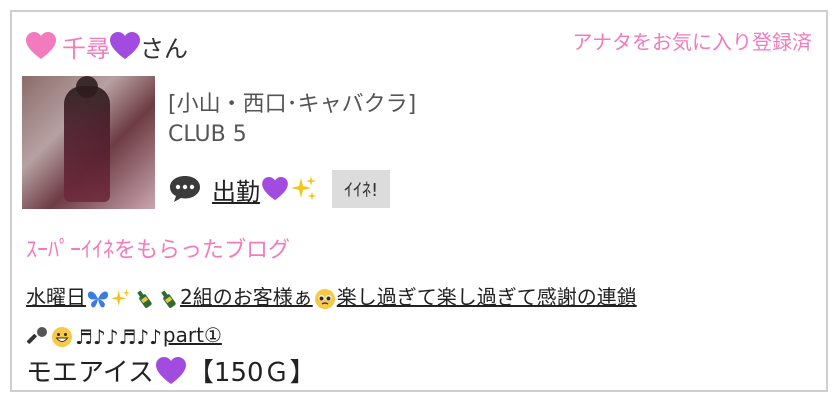  Describe the element at coordinates (185, 189) in the screenshot. I see `speech-bubble-icon` at that location.